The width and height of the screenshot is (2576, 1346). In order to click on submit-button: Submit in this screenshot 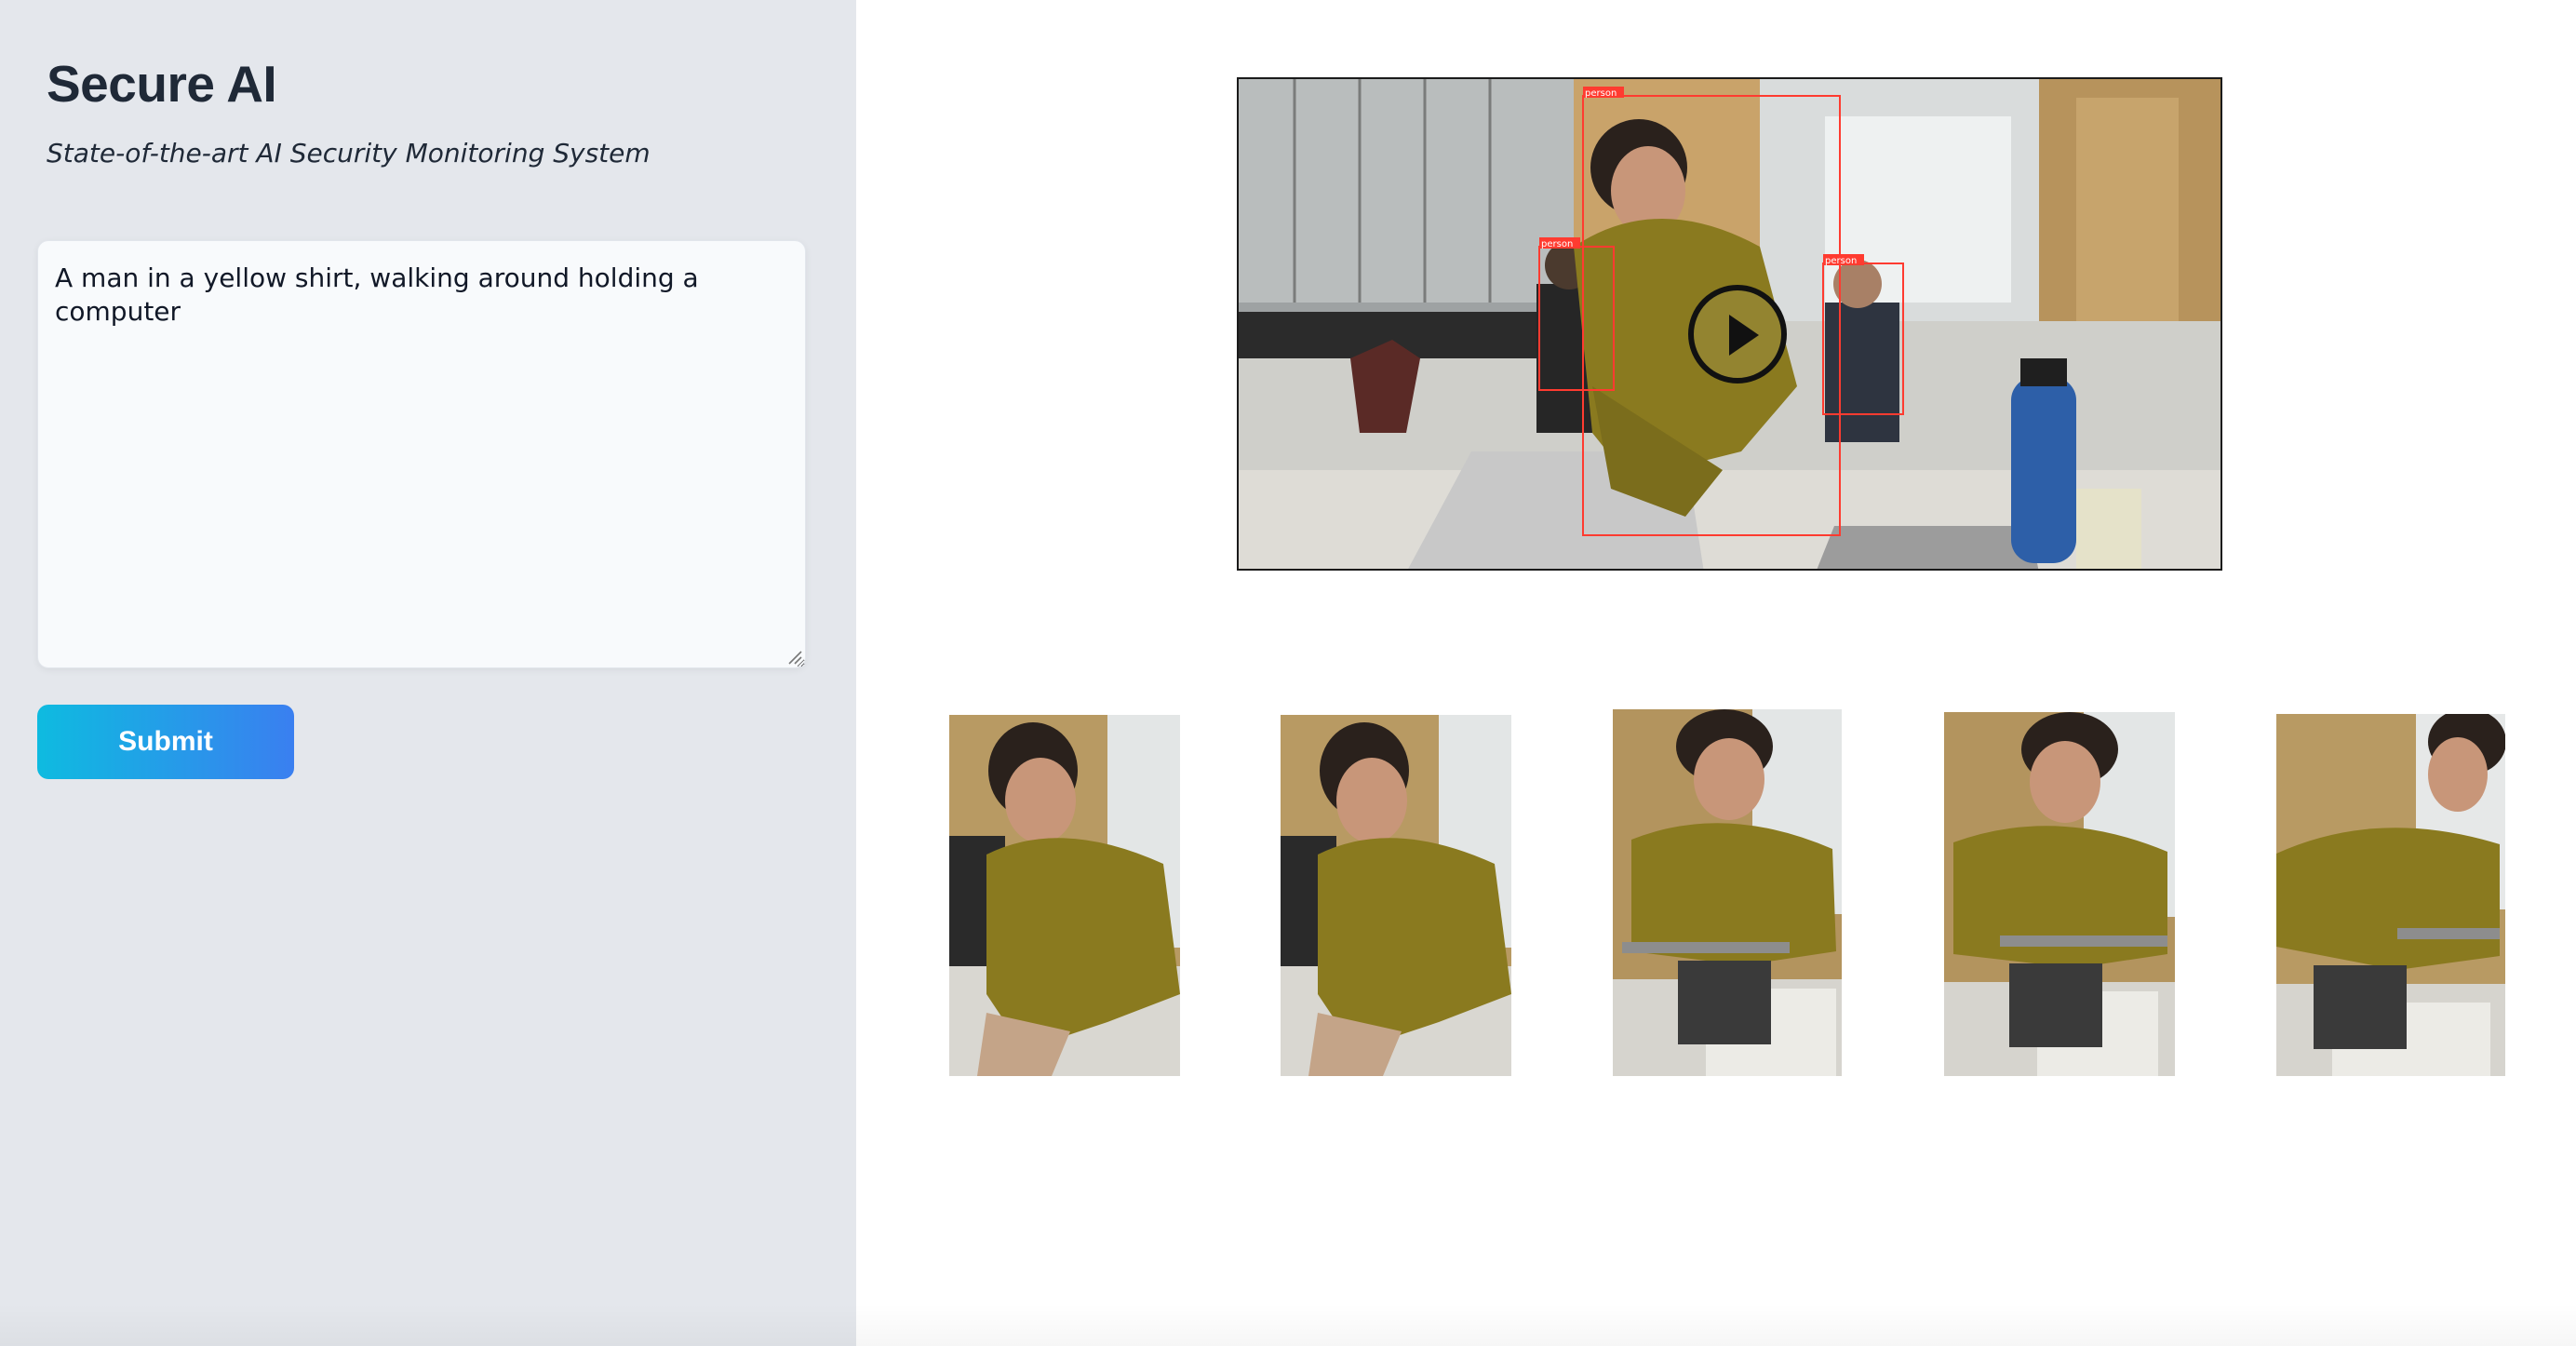, I will do `click(165, 742)`.